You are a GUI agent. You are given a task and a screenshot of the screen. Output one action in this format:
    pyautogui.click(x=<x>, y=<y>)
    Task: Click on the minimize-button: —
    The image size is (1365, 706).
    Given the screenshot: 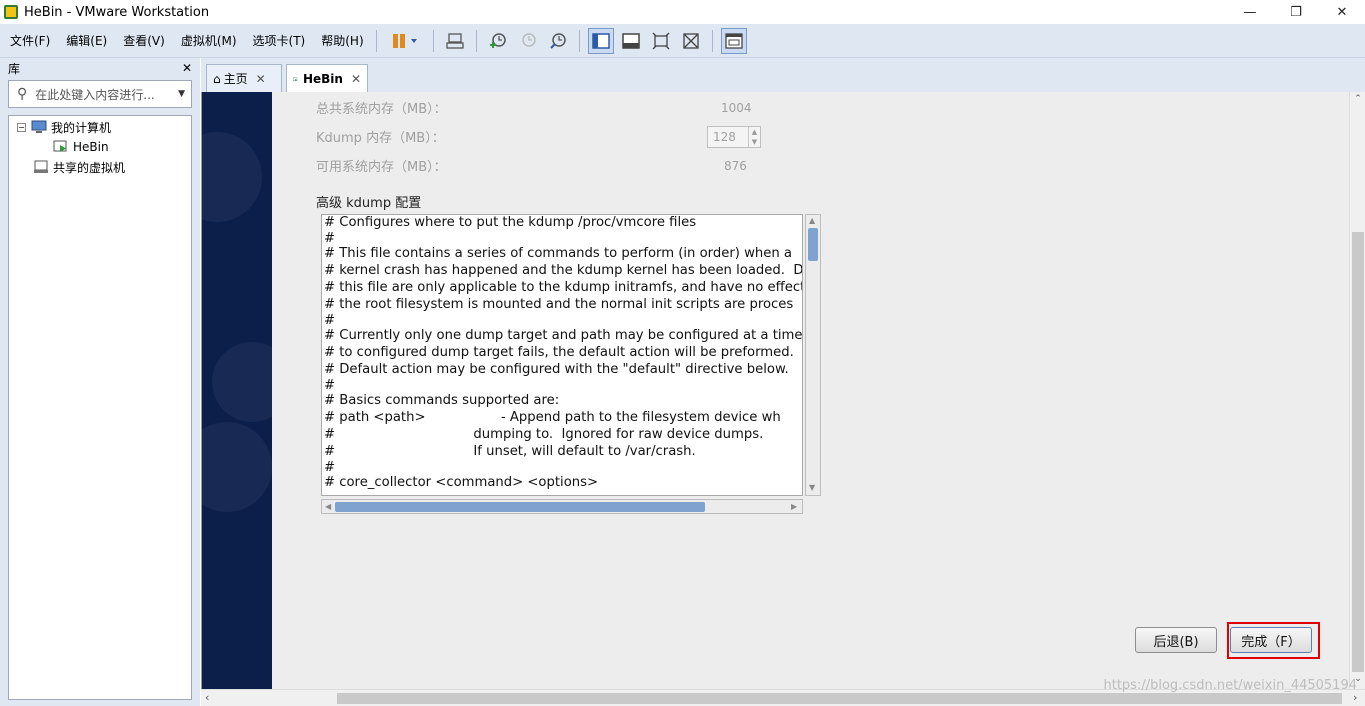 What is the action you would take?
    pyautogui.click(x=1250, y=12)
    